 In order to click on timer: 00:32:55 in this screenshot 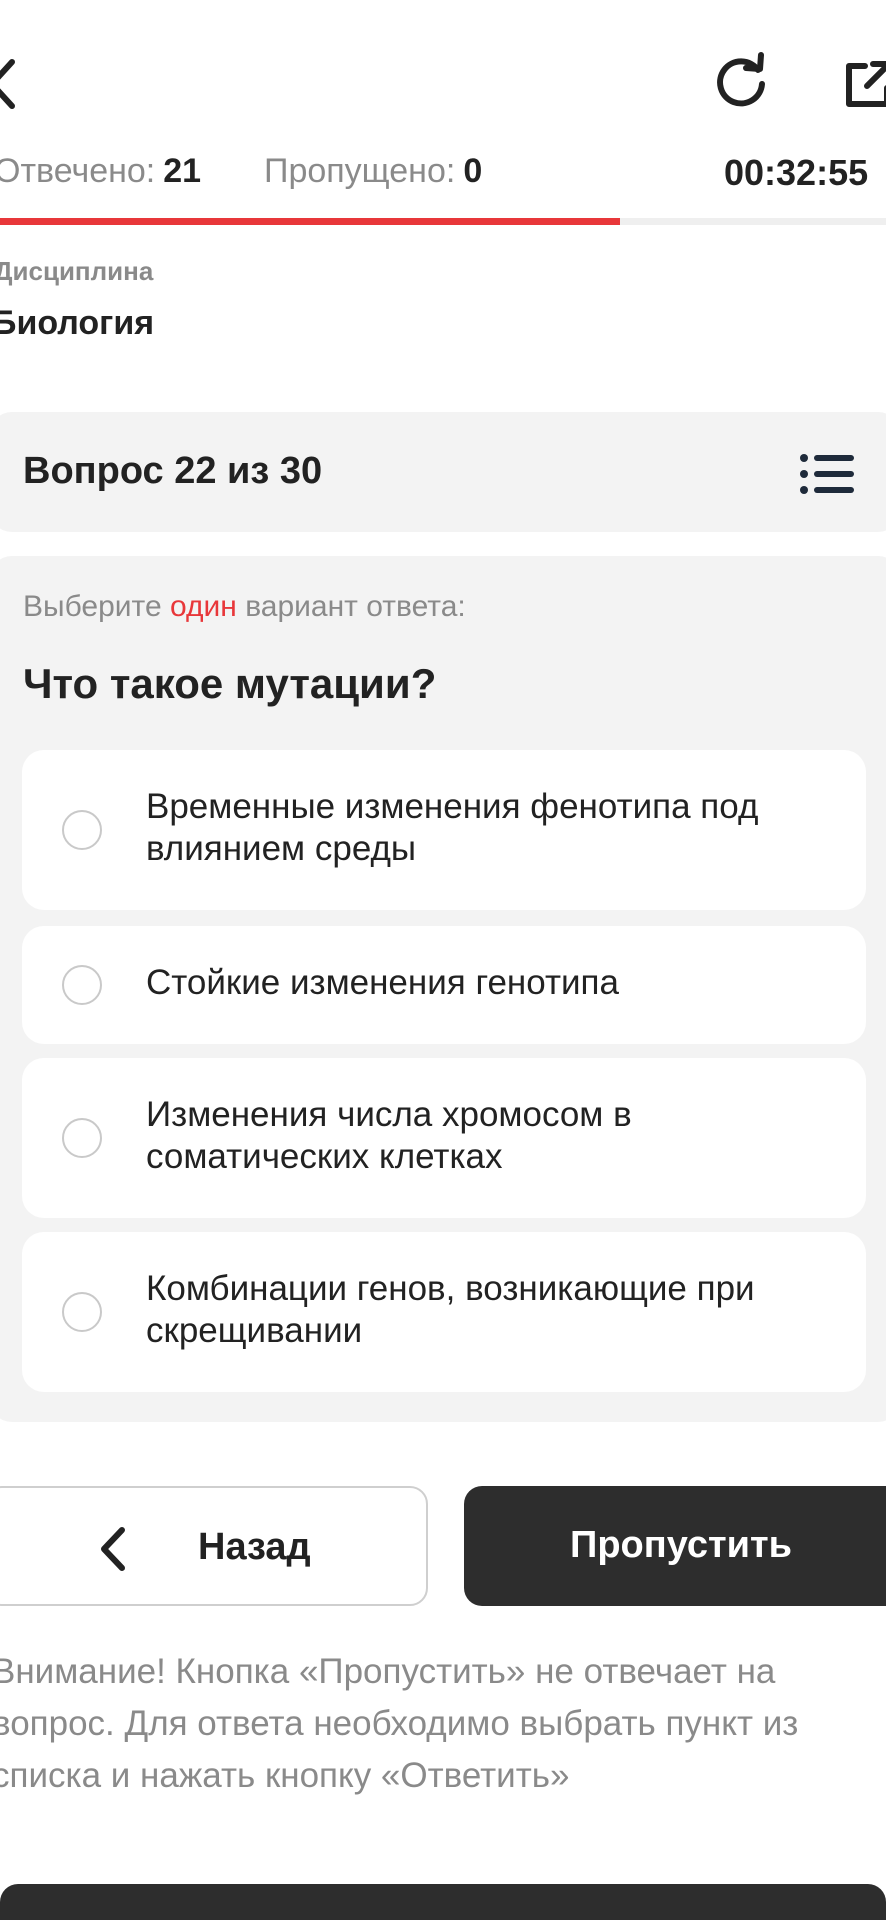, I will do `click(796, 172)`.